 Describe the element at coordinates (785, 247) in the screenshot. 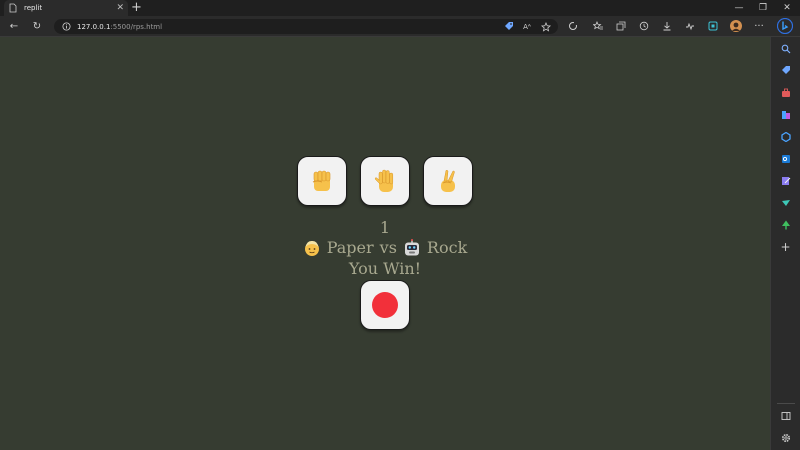

I see `sidebar-add-icon: +` at that location.